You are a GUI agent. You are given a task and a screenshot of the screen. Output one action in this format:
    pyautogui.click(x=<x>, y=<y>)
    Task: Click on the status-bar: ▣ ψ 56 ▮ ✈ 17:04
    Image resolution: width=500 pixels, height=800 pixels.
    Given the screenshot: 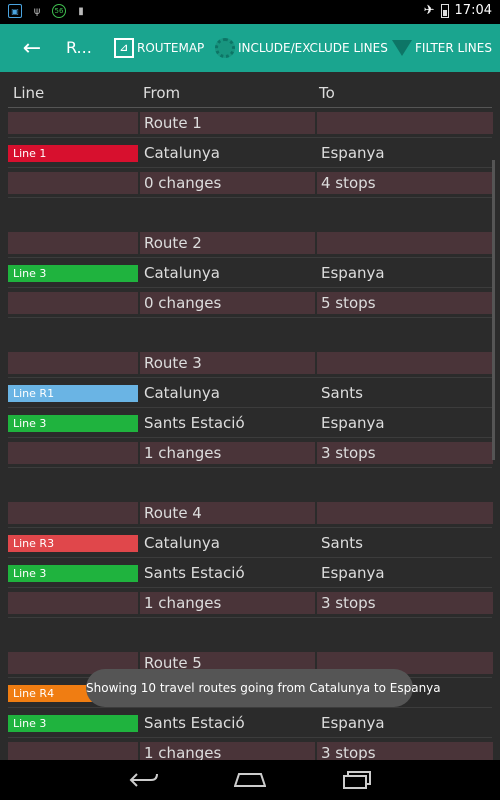 What is the action you would take?
    pyautogui.click(x=250, y=12)
    